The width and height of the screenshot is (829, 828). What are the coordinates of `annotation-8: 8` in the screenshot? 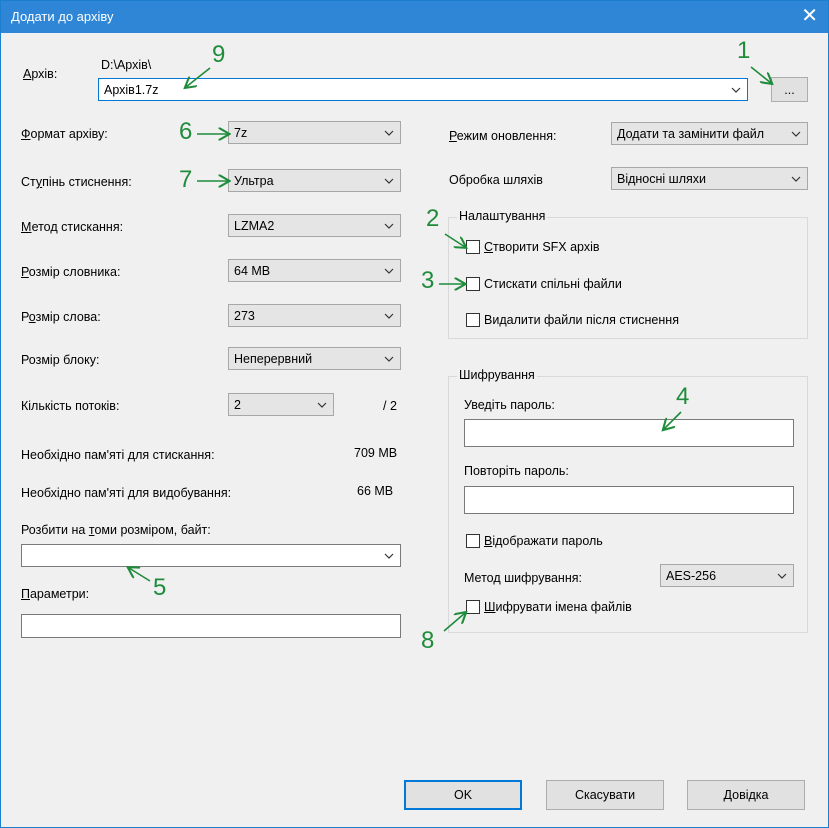 It's located at (428, 640).